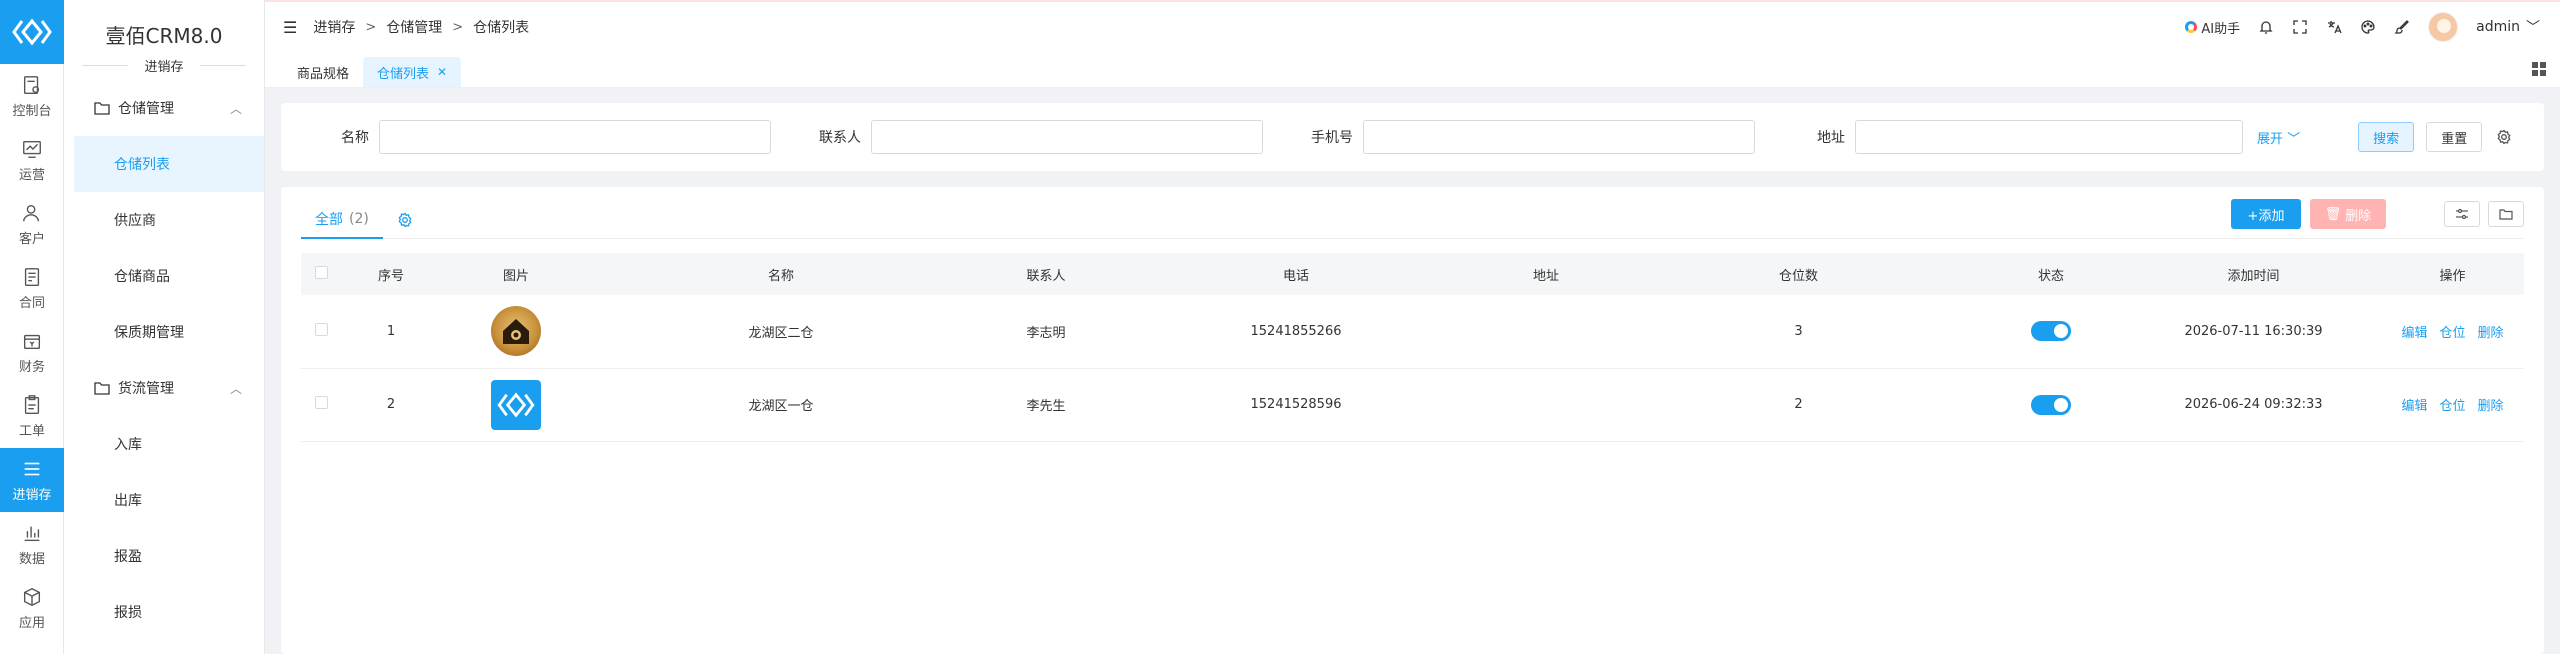 This screenshot has width=2560, height=654. What do you see at coordinates (515, 276) in the screenshot?
I see `column-header: 图片` at bounding box center [515, 276].